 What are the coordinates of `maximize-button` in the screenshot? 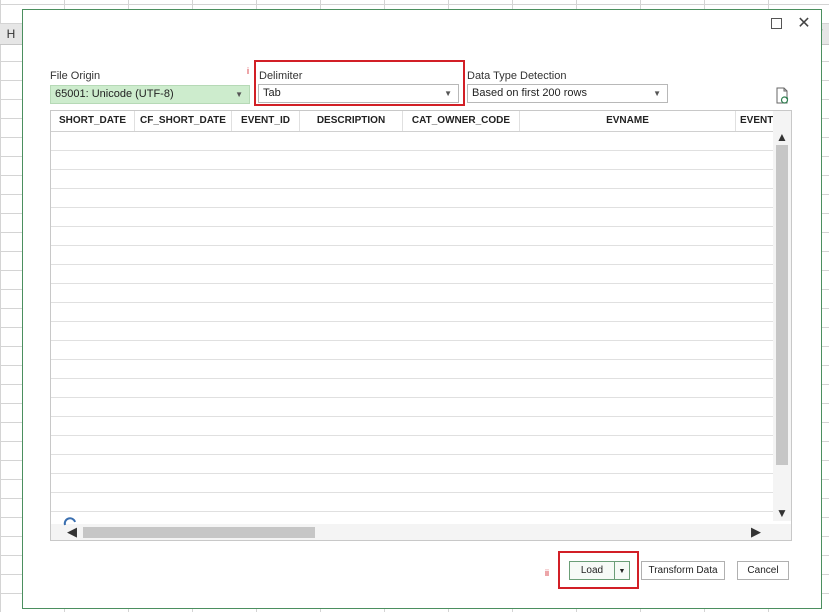 It's located at (776, 24).